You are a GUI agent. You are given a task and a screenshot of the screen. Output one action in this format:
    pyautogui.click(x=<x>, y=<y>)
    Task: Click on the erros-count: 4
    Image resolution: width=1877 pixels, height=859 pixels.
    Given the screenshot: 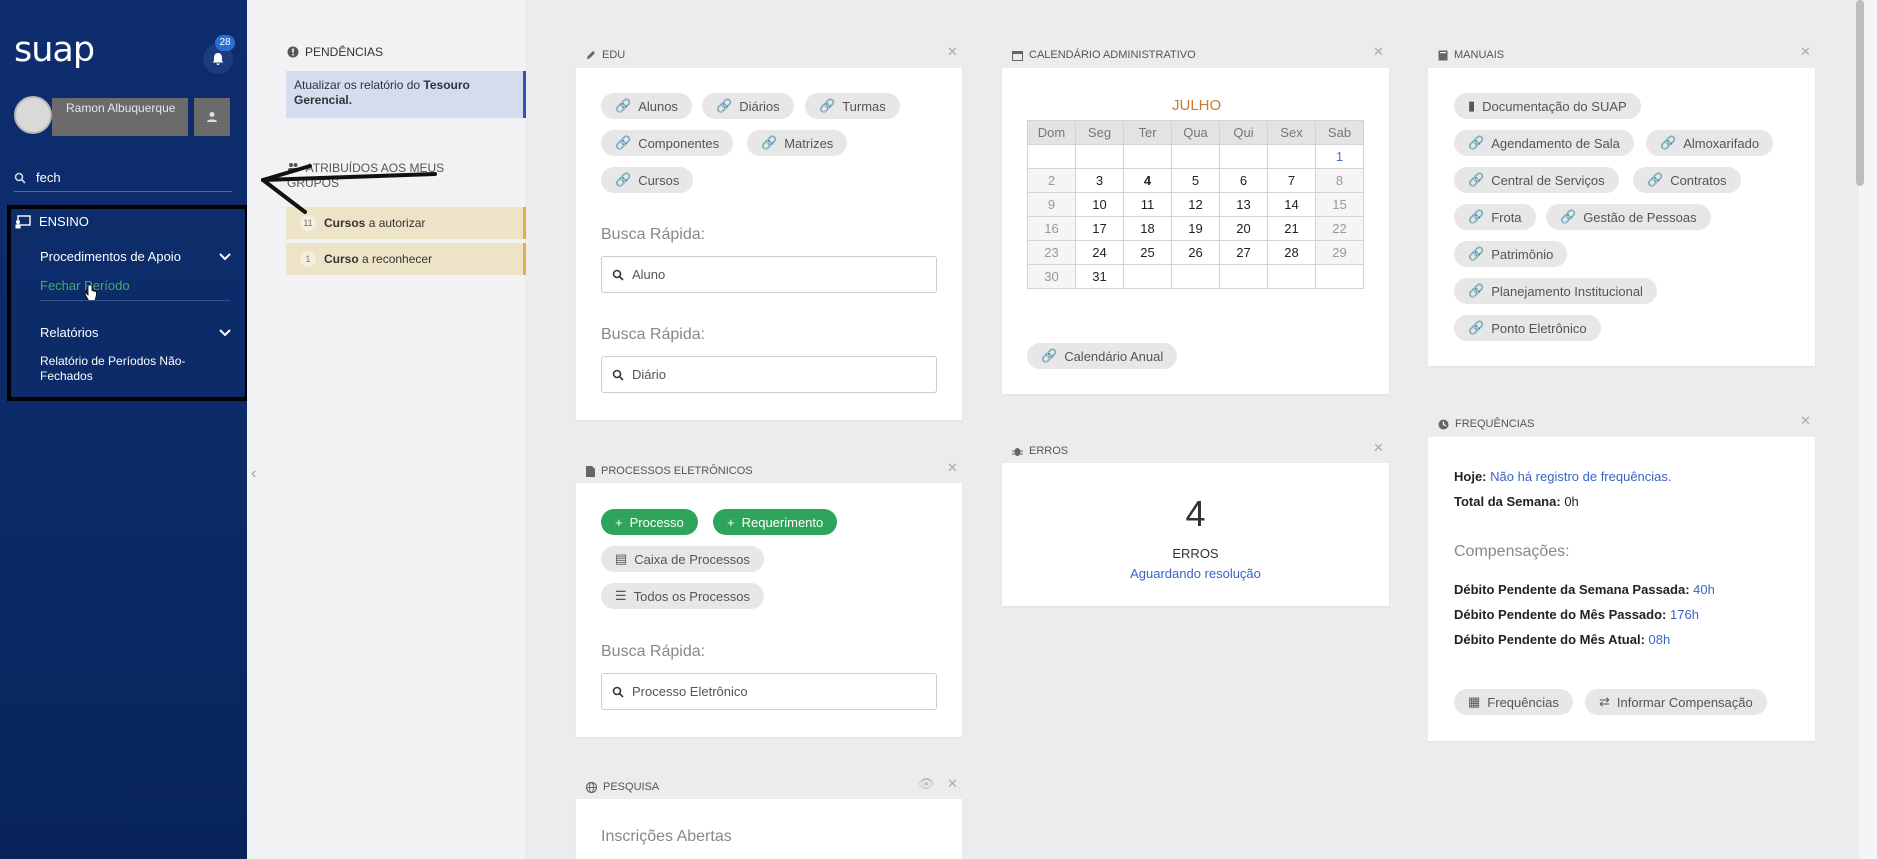 What is the action you would take?
    pyautogui.click(x=1195, y=513)
    